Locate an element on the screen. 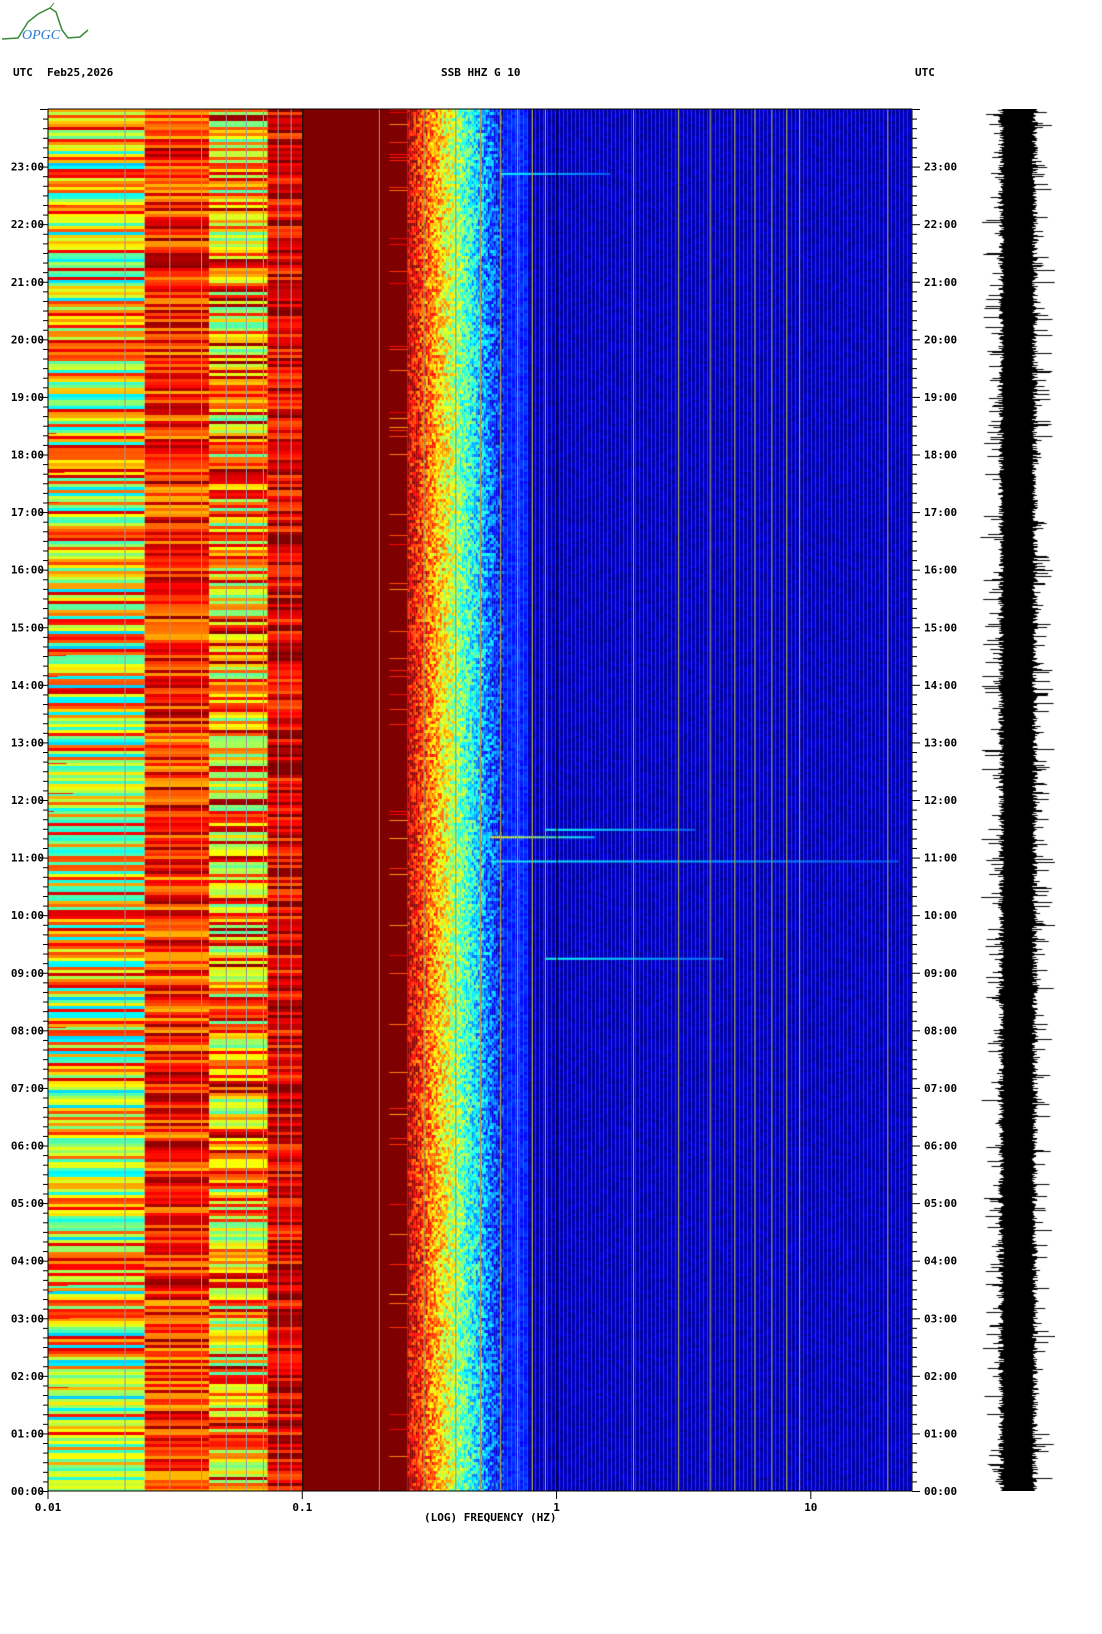  x-tick-label: 0.01 is located at coordinates (48, 1507).